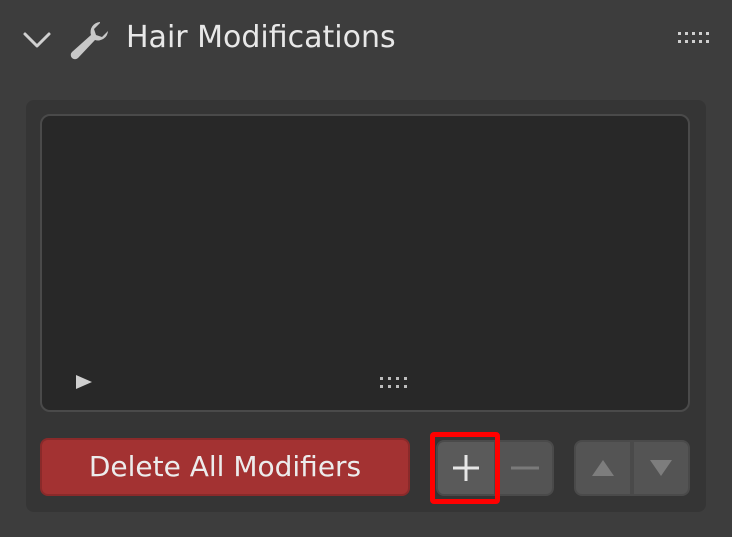 The width and height of the screenshot is (732, 537). Describe the element at coordinates (225, 467) in the screenshot. I see `delete-all-modifiers-button: Delete All Modifiers` at that location.